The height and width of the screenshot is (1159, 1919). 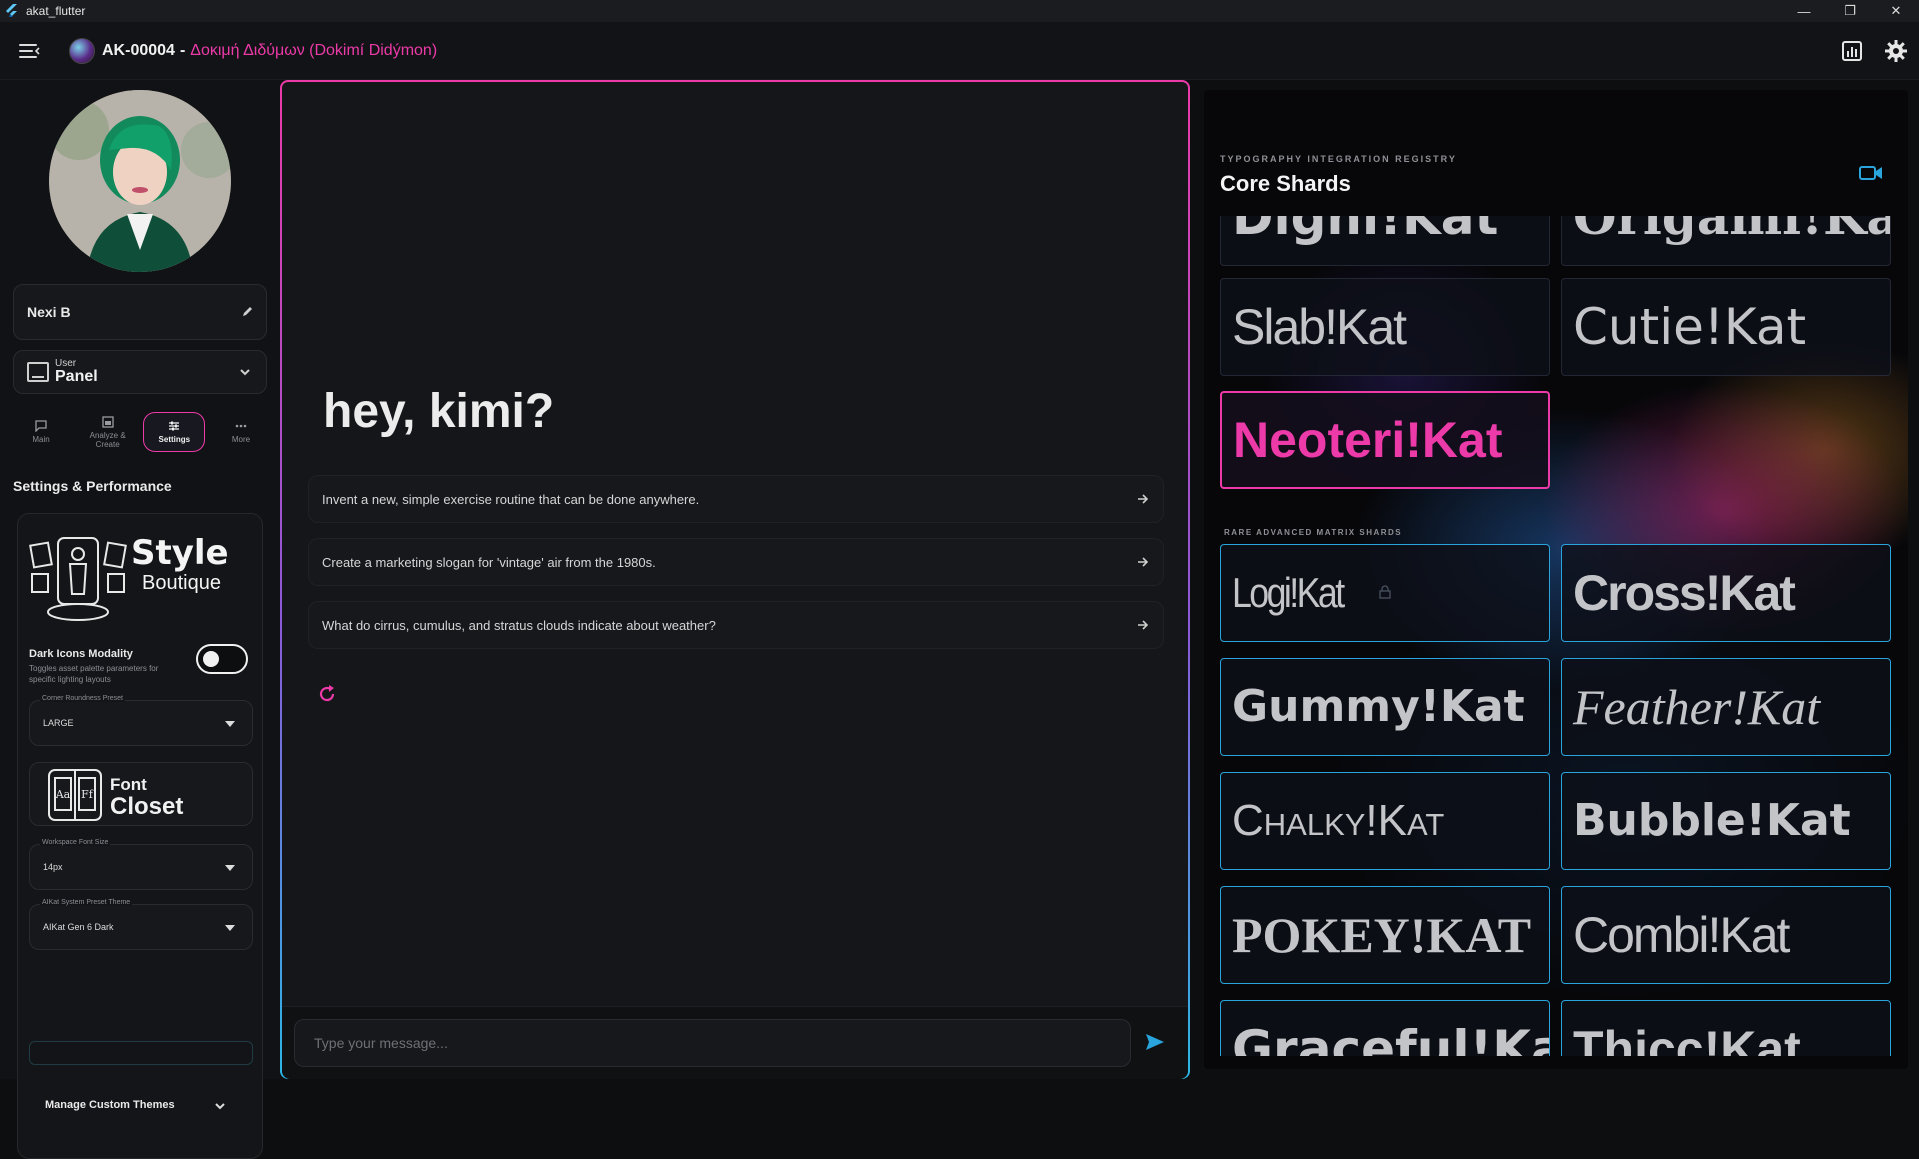 What do you see at coordinates (140, 372) in the screenshot?
I see `panel-select: User Panel` at bounding box center [140, 372].